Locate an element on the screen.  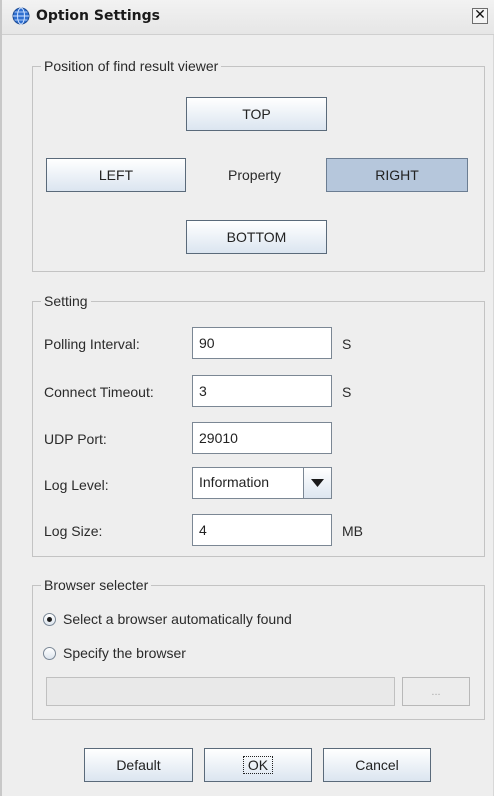
specify-browser-option: Specify the browser is located at coordinates (114, 653).